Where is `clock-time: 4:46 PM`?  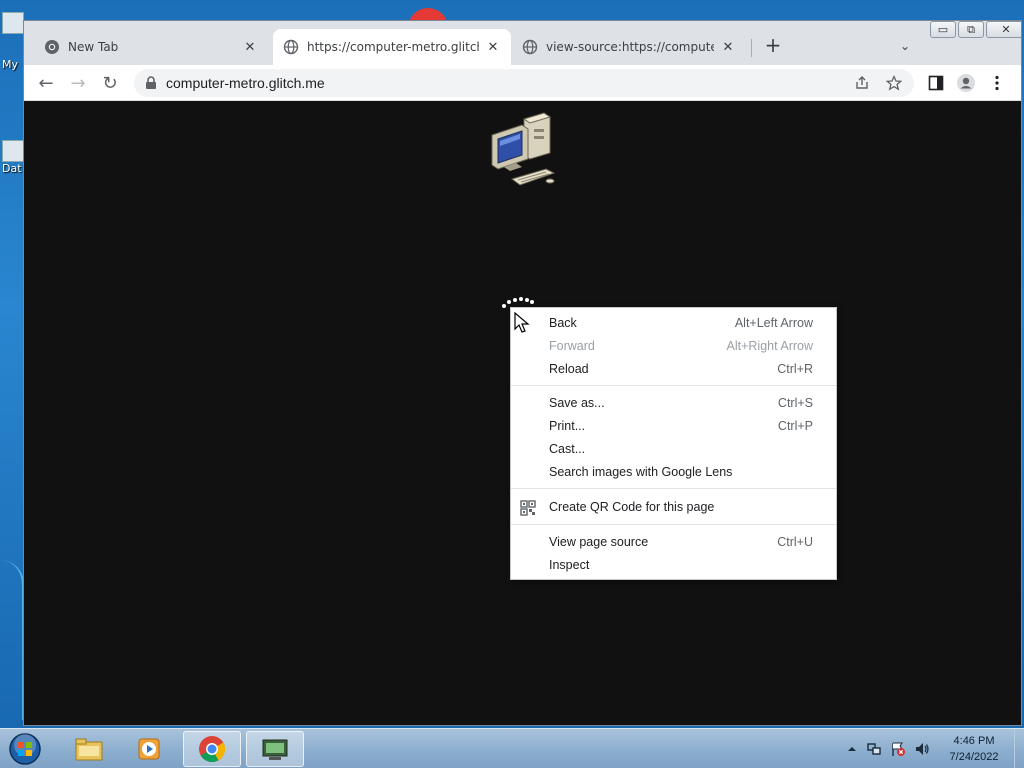
clock-time: 4:46 PM is located at coordinates (974, 741).